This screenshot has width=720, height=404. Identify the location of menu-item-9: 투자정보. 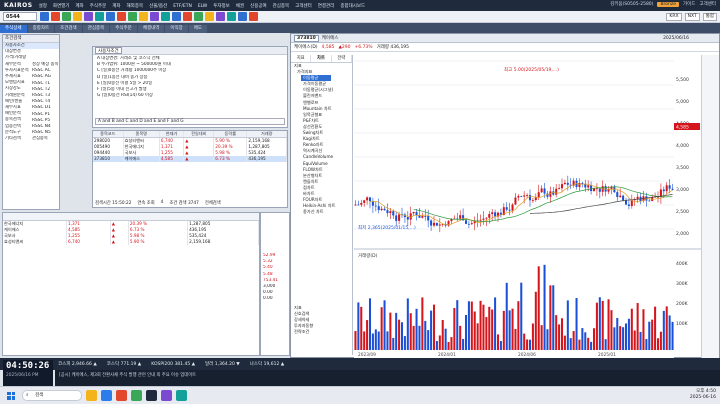
(221, 6).